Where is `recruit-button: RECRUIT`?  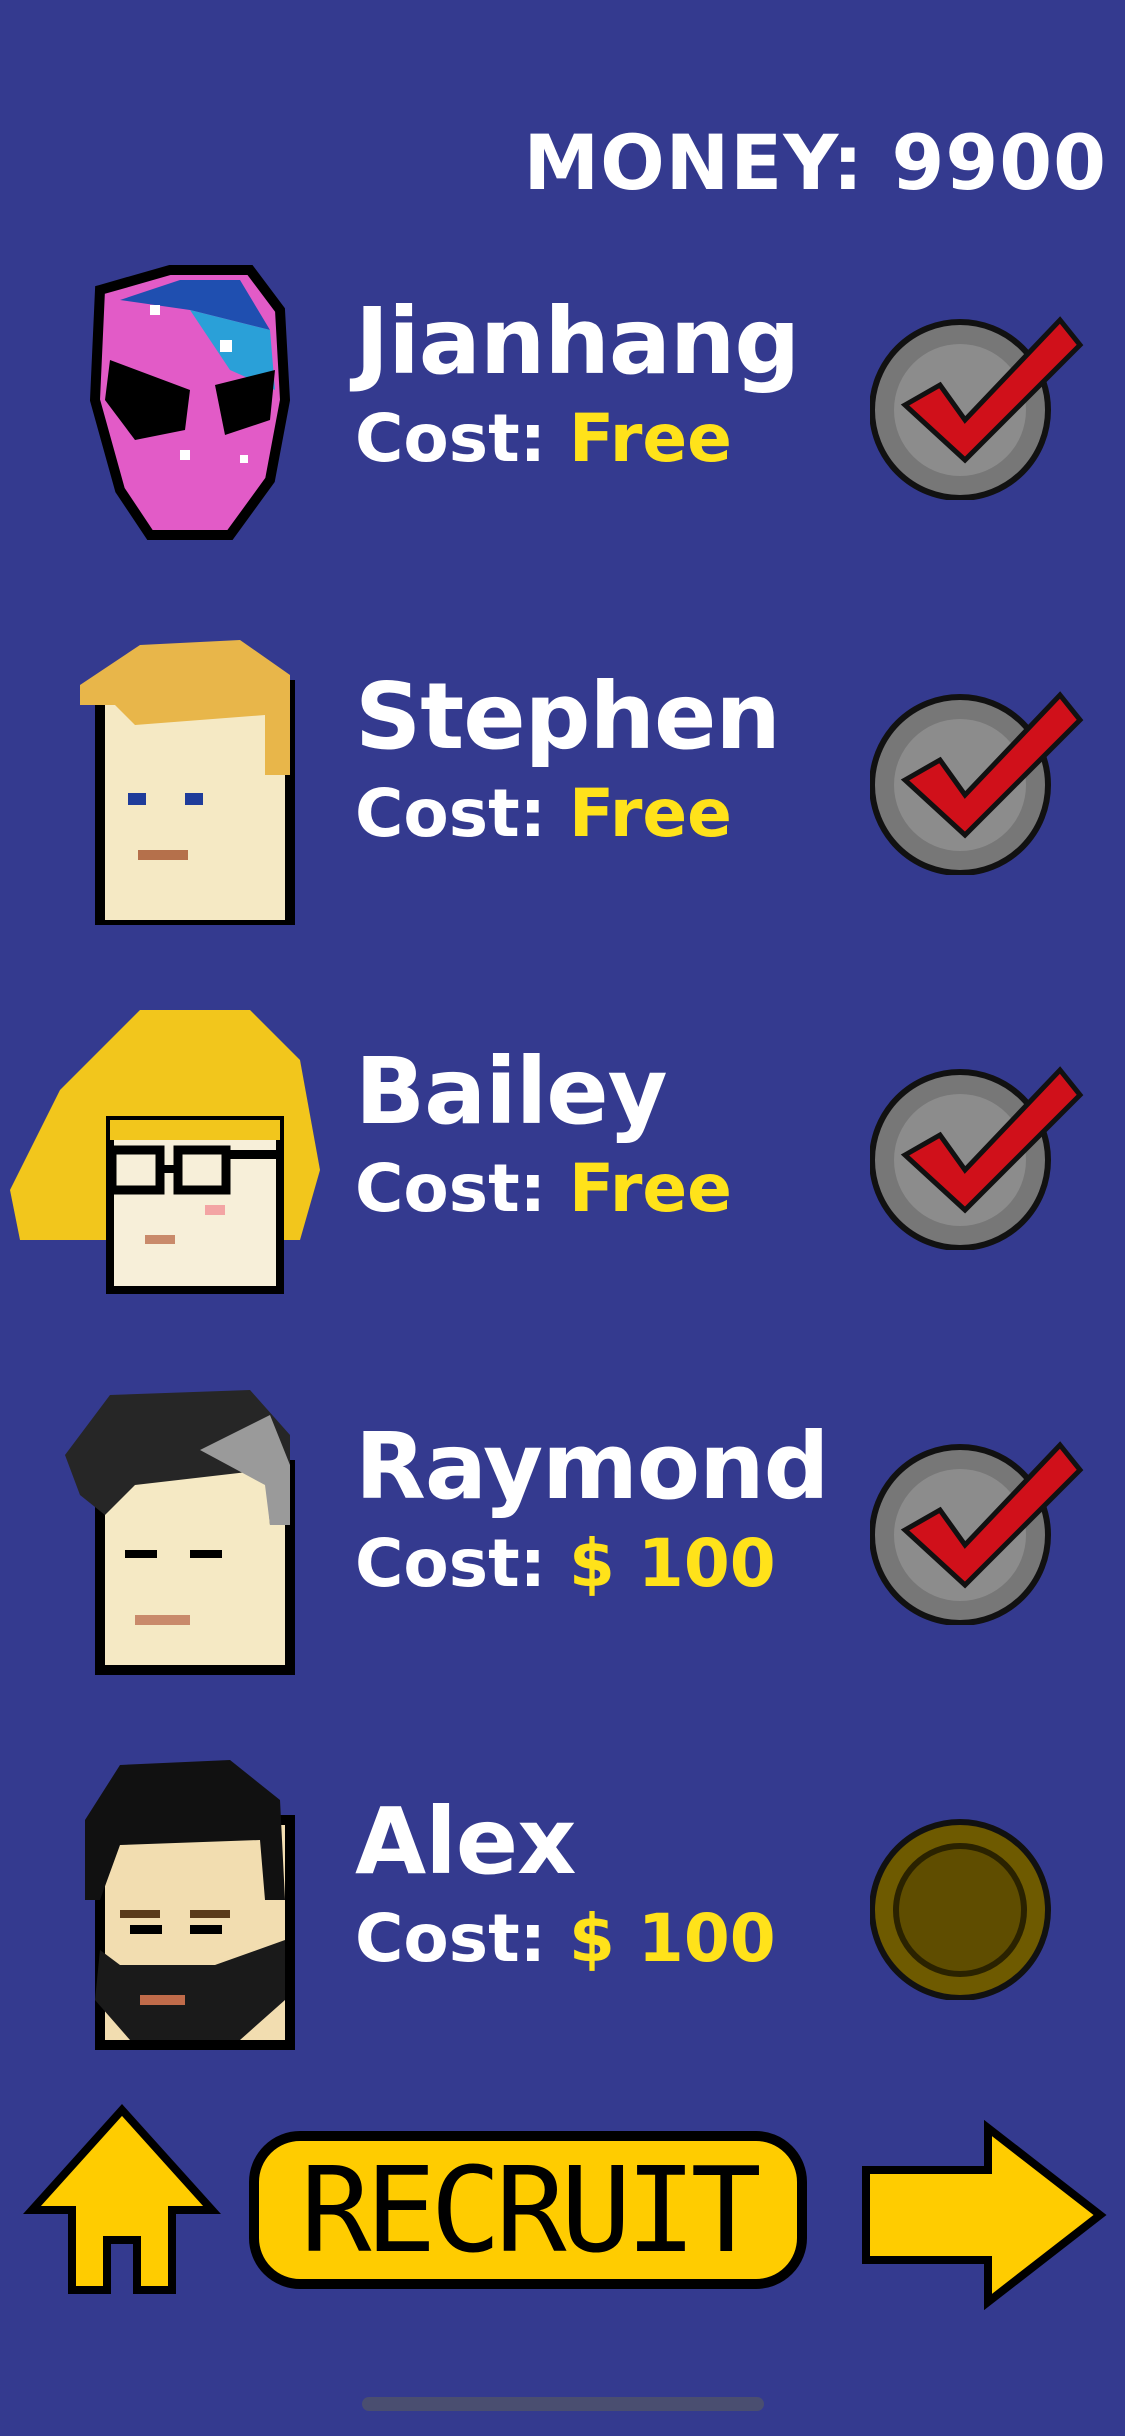
recruit-button: RECRUIT is located at coordinates (528, 2210).